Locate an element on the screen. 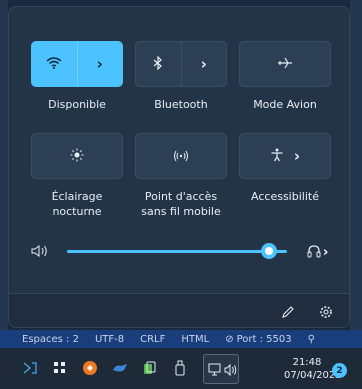 This screenshot has width=362, height=389. audio-output-button: › is located at coordinates (317, 252).